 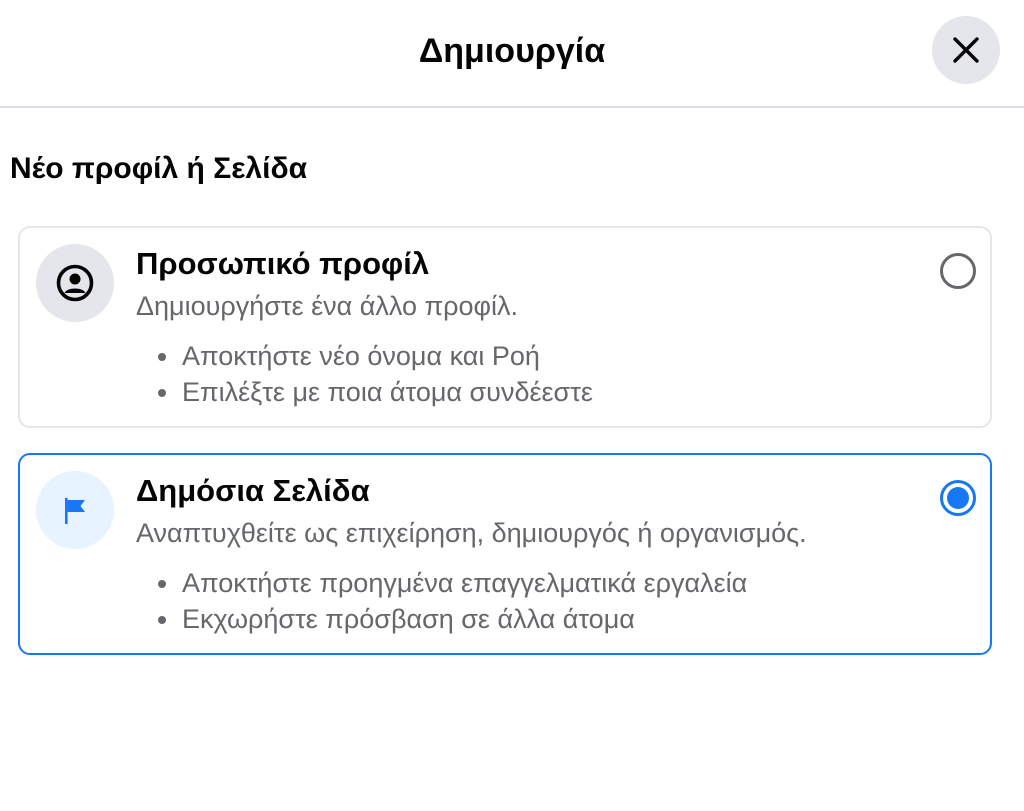 What do you see at coordinates (958, 498) in the screenshot?
I see `radio-public-page` at bounding box center [958, 498].